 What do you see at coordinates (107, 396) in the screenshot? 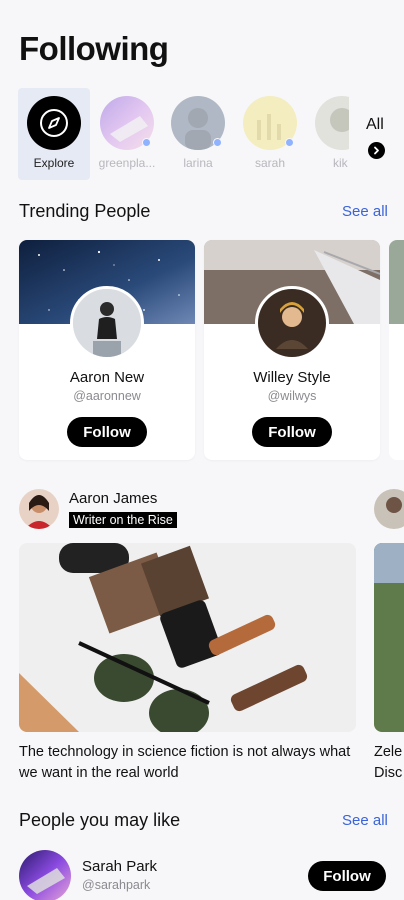
I see `person-handle: @aaronnew` at bounding box center [107, 396].